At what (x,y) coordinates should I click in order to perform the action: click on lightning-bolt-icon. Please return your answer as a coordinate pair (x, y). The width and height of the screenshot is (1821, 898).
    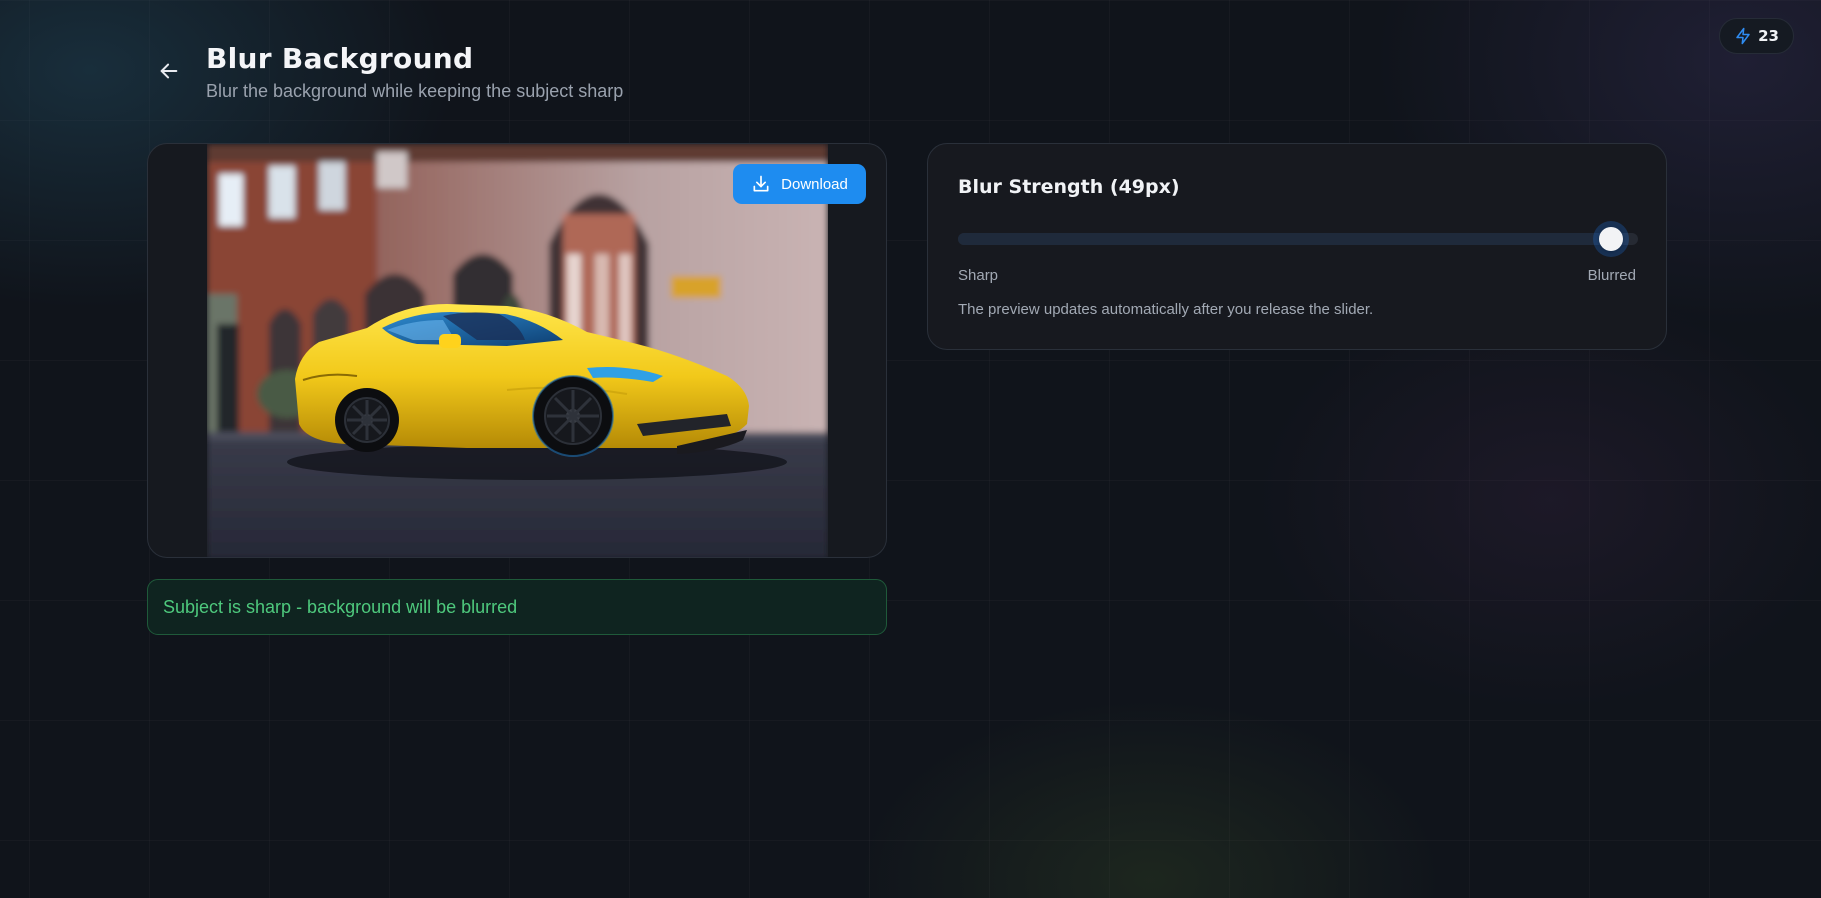
    Looking at the image, I should click on (1743, 36).